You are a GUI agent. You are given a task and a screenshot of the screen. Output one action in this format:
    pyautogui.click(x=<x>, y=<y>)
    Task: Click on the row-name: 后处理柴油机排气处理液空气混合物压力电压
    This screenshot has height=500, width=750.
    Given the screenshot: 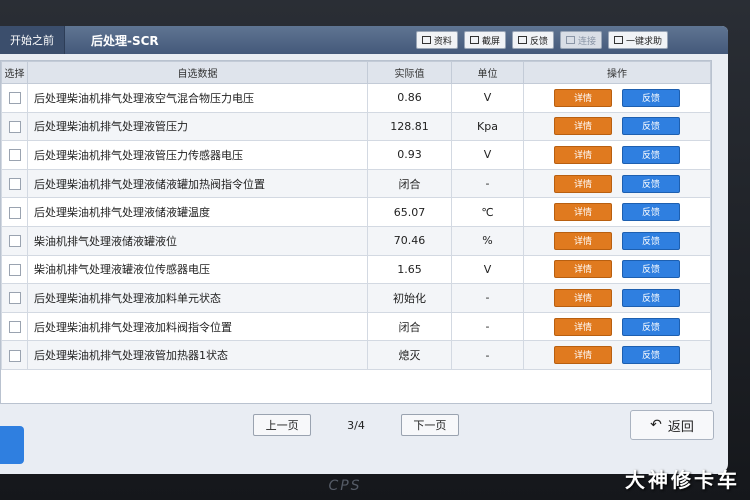 What is the action you would take?
    pyautogui.click(x=197, y=98)
    